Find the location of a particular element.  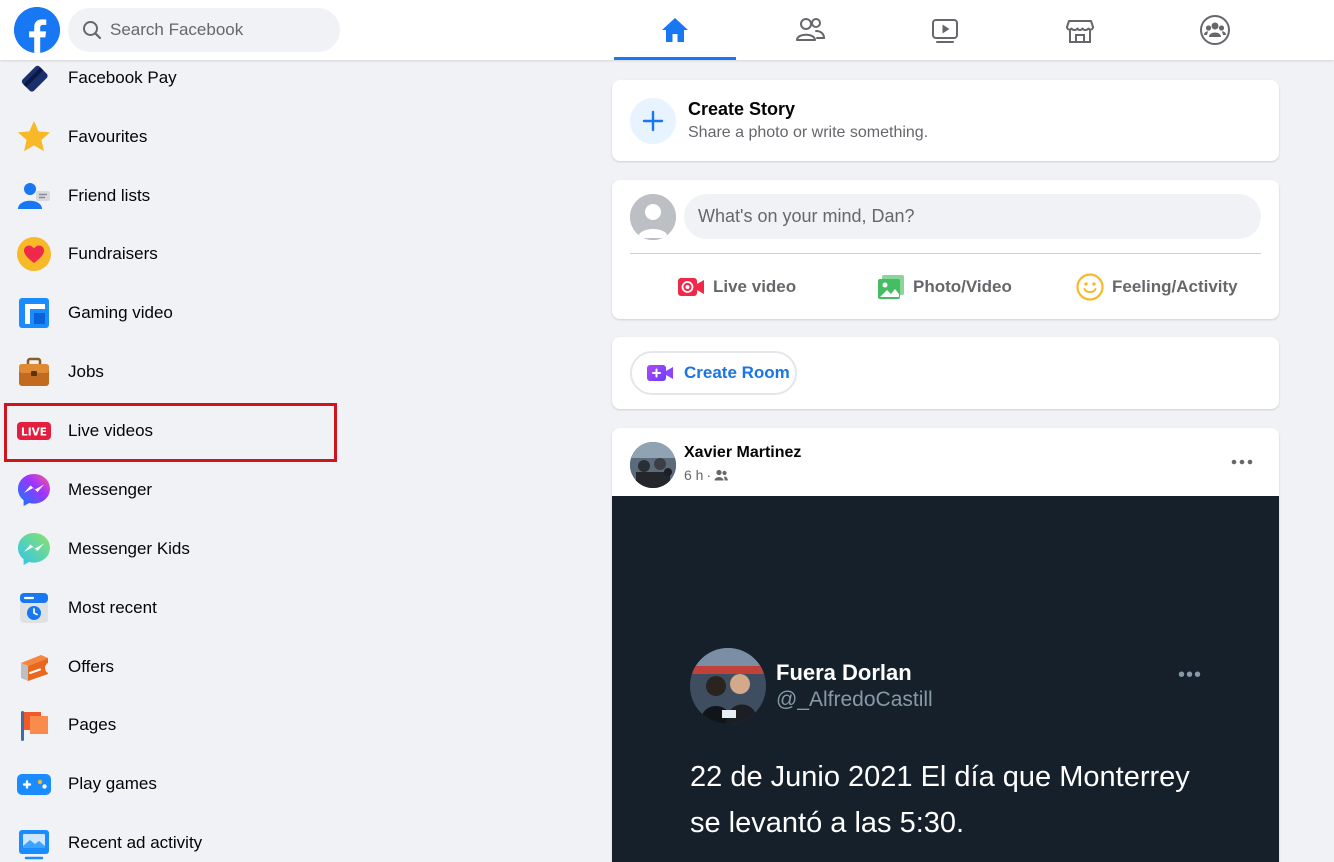

marketplace-icon is located at coordinates (1080, 31).